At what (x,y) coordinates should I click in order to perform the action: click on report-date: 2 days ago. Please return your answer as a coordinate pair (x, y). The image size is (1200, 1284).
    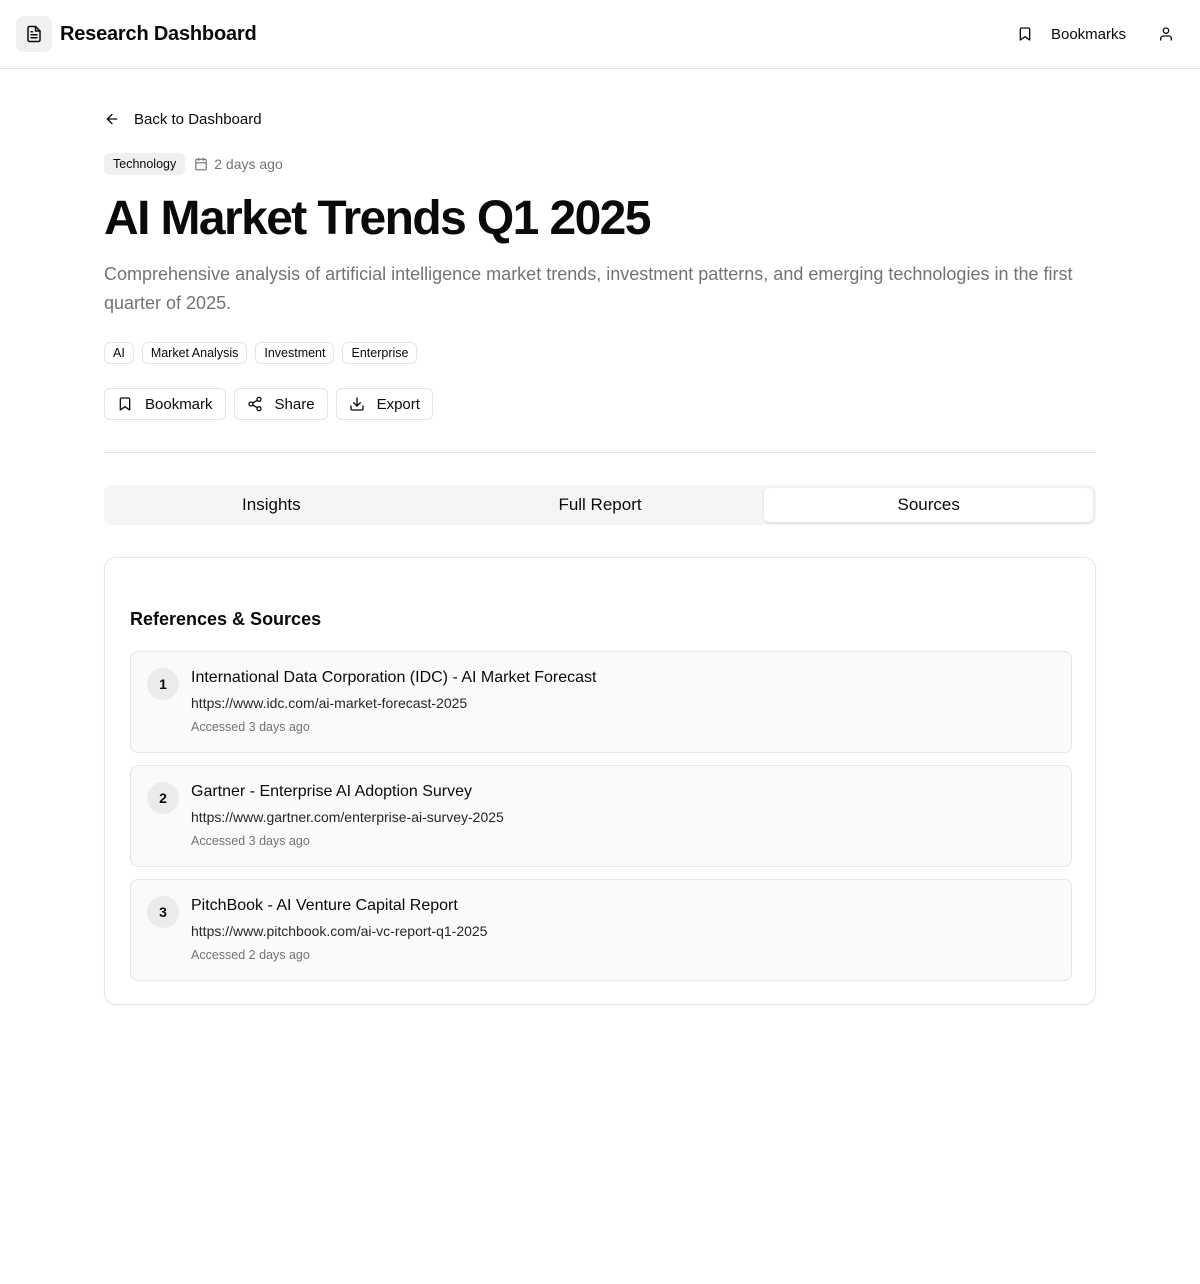
    Looking at the image, I should click on (238, 164).